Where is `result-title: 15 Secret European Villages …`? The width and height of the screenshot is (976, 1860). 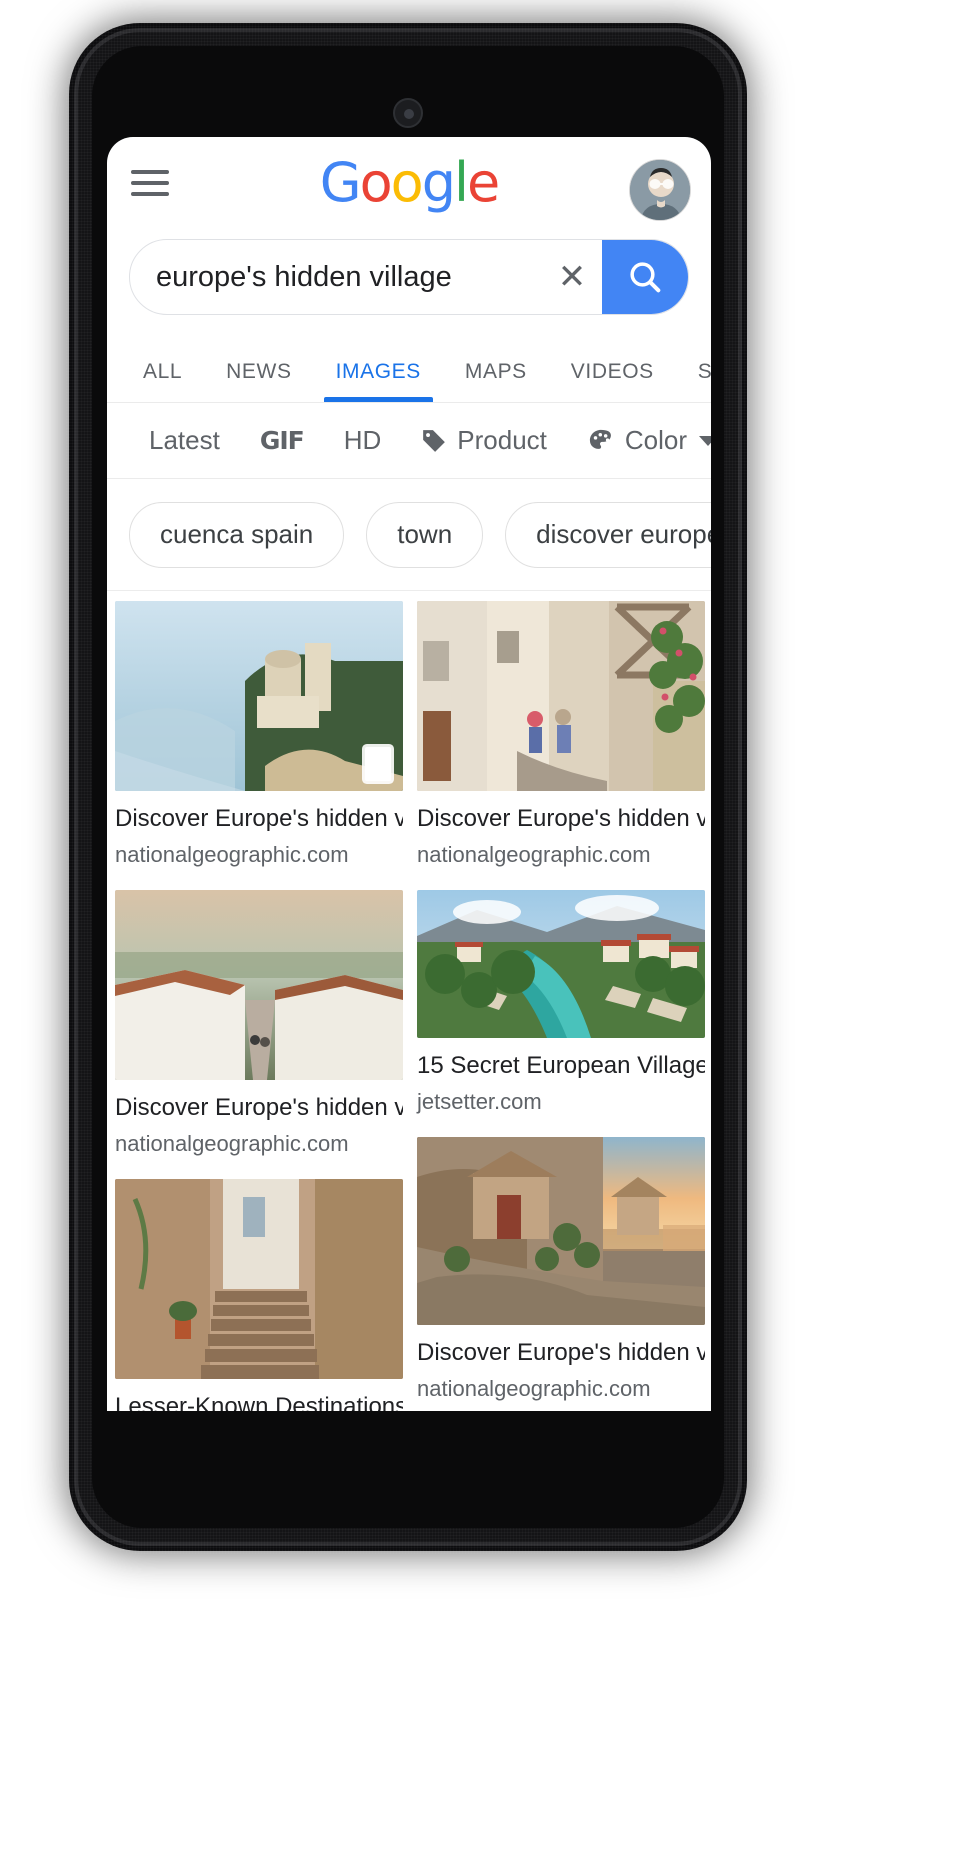 result-title: 15 Secret European Villages … is located at coordinates (561, 1066).